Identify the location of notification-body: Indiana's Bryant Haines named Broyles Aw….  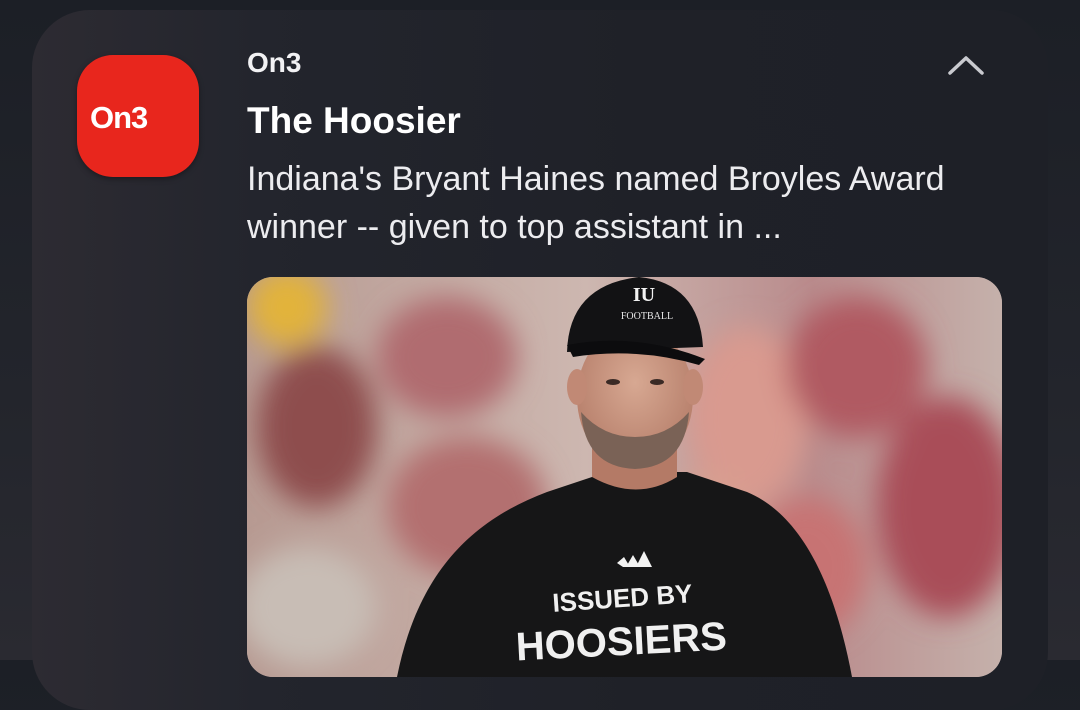
(596, 203).